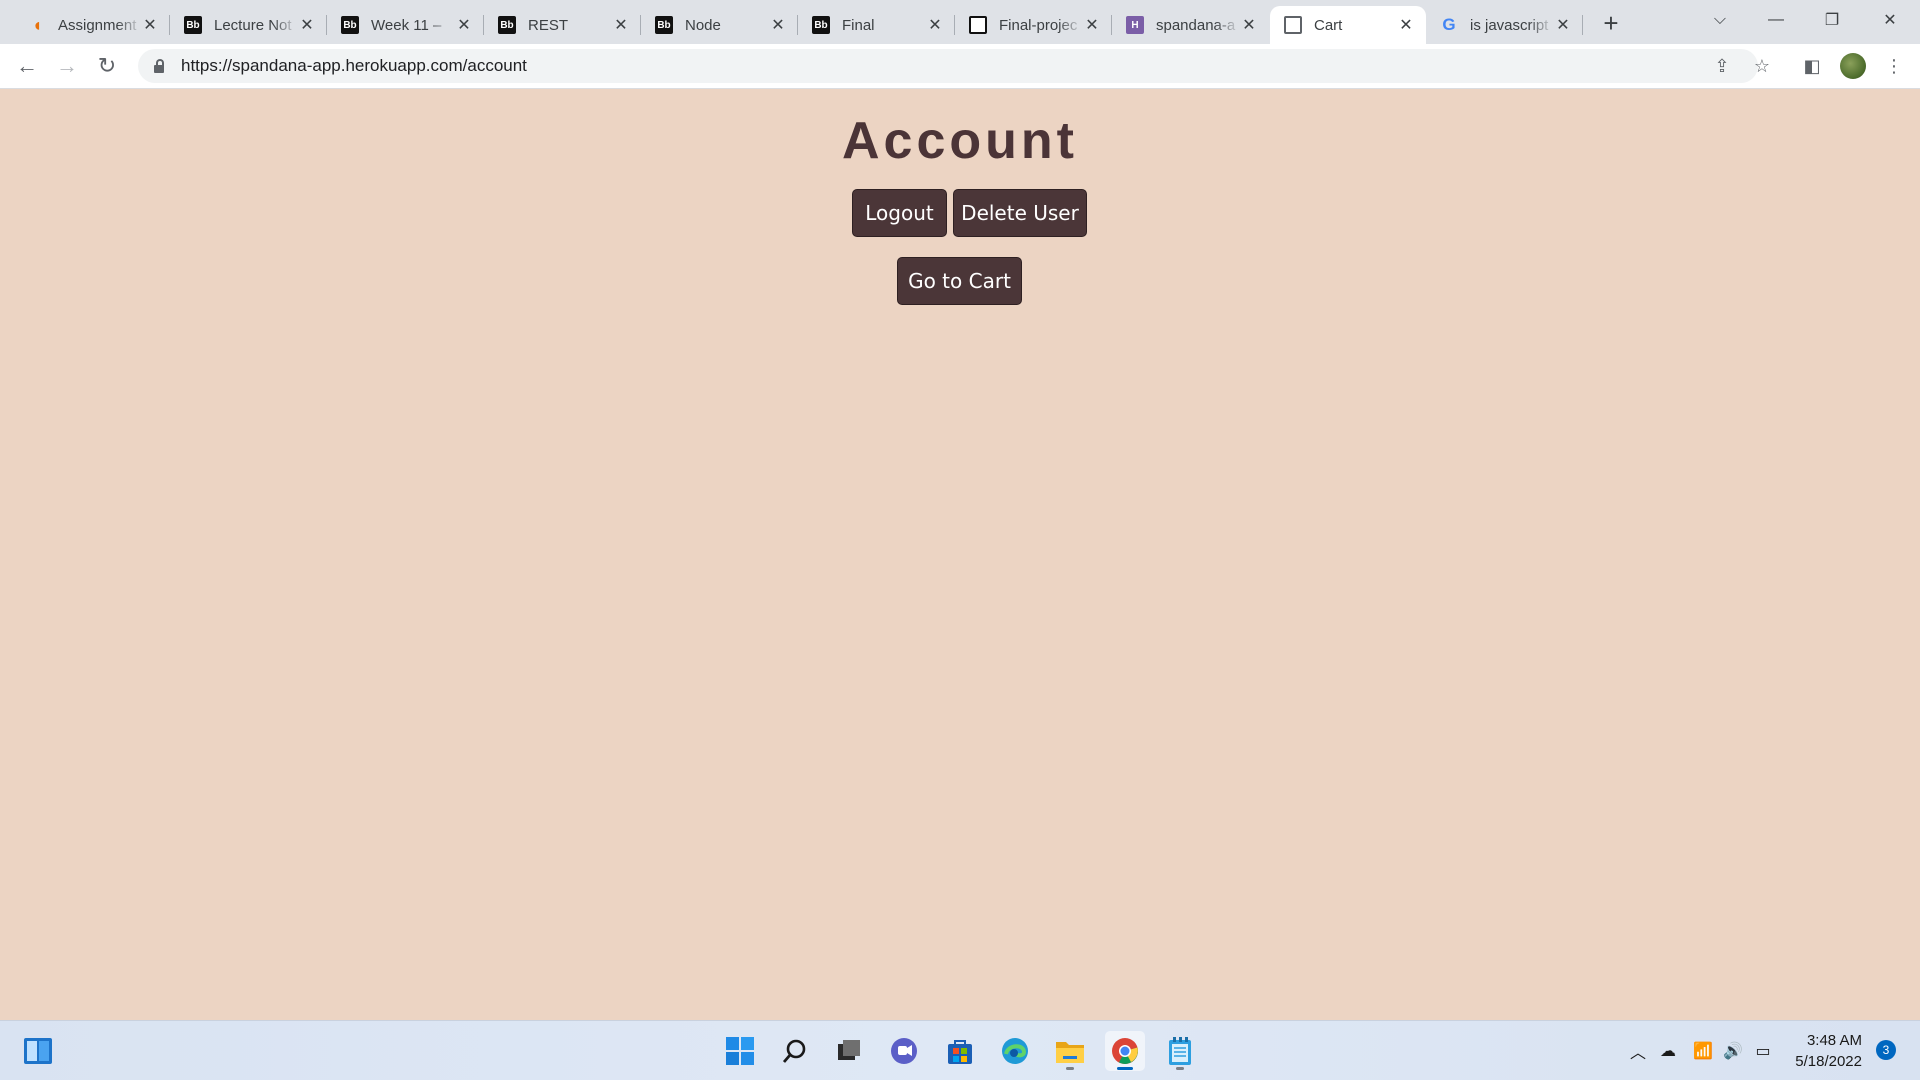 The width and height of the screenshot is (1920, 1080). Describe the element at coordinates (37, 24) in the screenshot. I see `orange-logo-icon: ◖` at that location.